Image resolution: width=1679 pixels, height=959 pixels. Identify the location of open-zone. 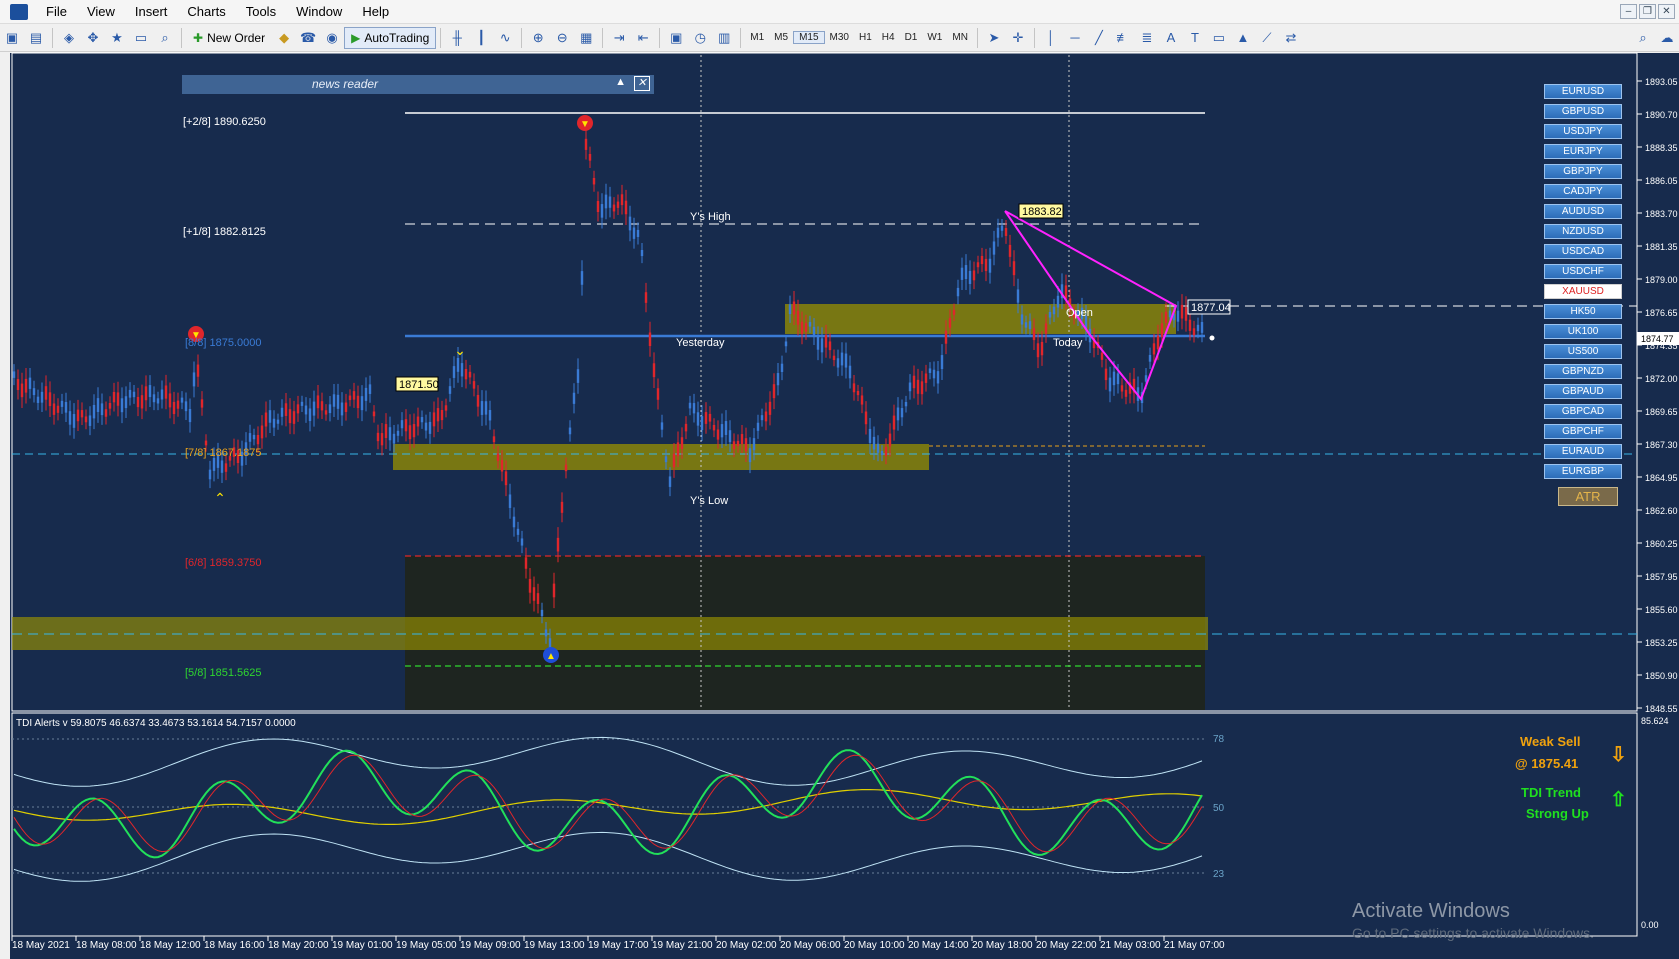
(980, 319).